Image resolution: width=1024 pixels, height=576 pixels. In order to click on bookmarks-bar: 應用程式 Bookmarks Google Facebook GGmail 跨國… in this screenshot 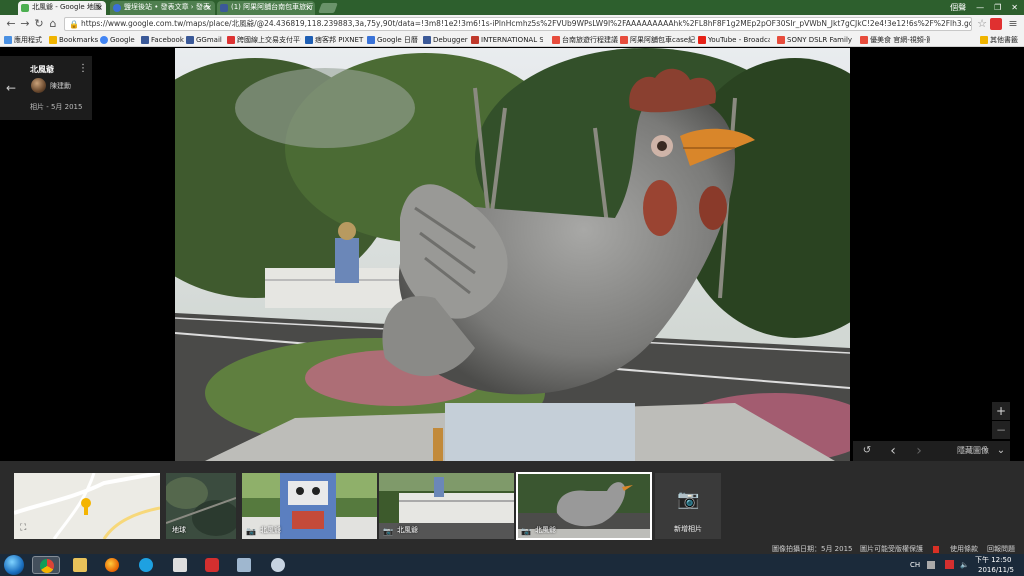, I will do `click(512, 40)`.